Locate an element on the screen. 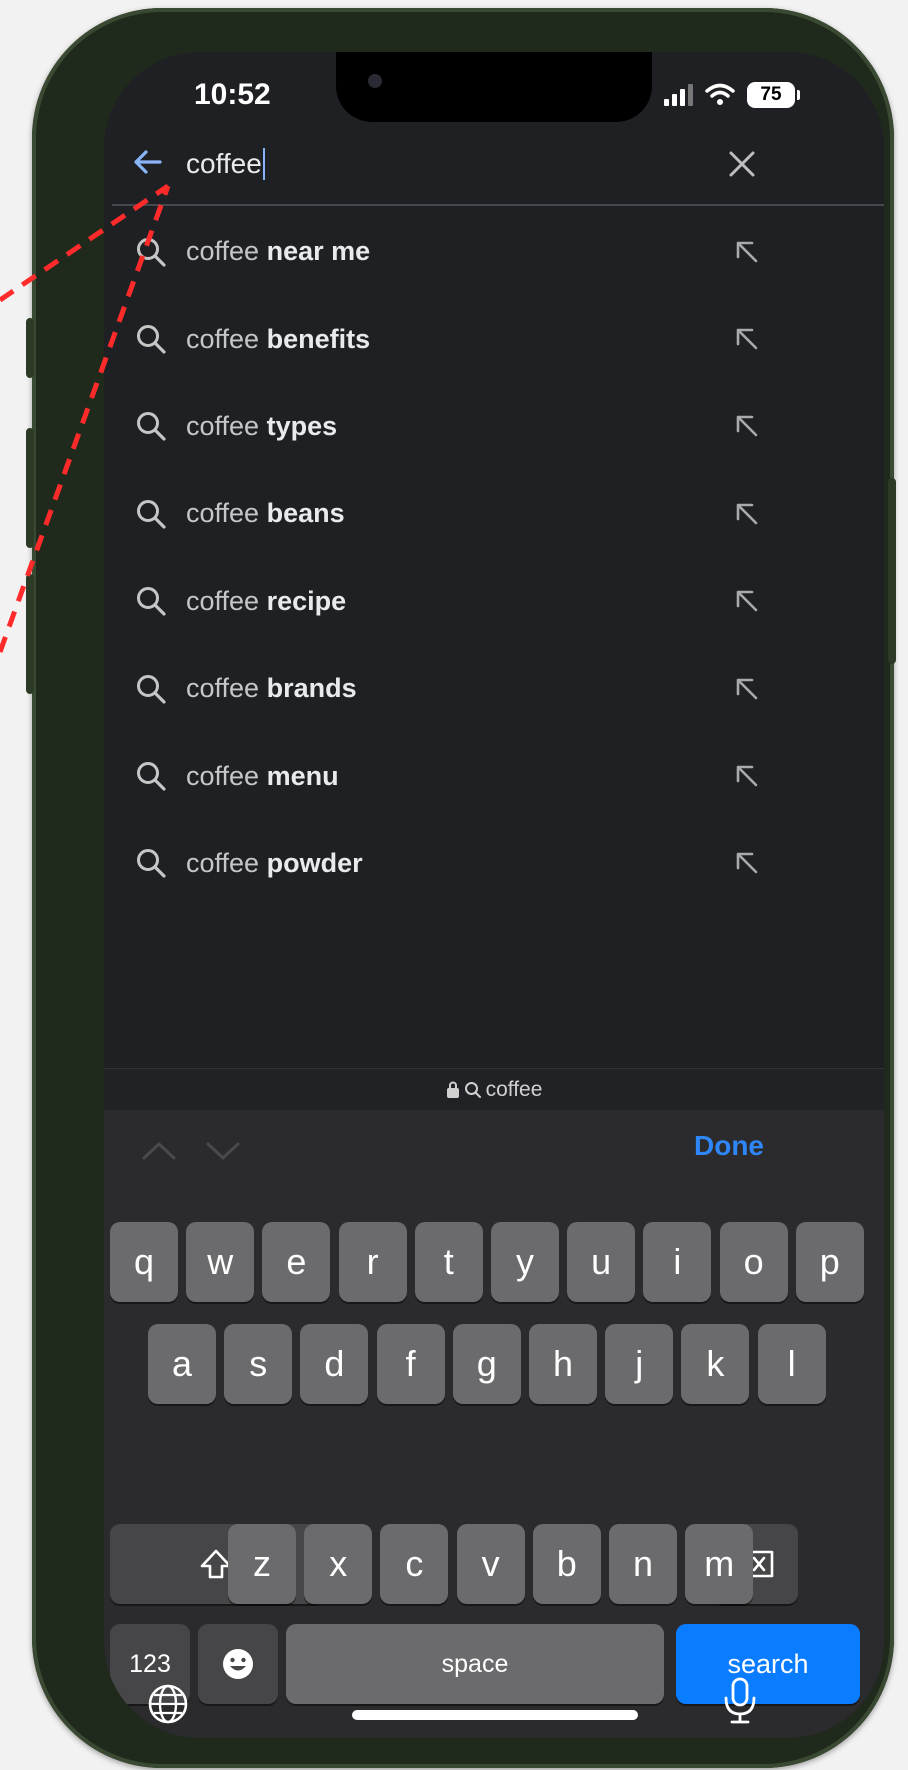  key-p: p is located at coordinates (829, 1262).